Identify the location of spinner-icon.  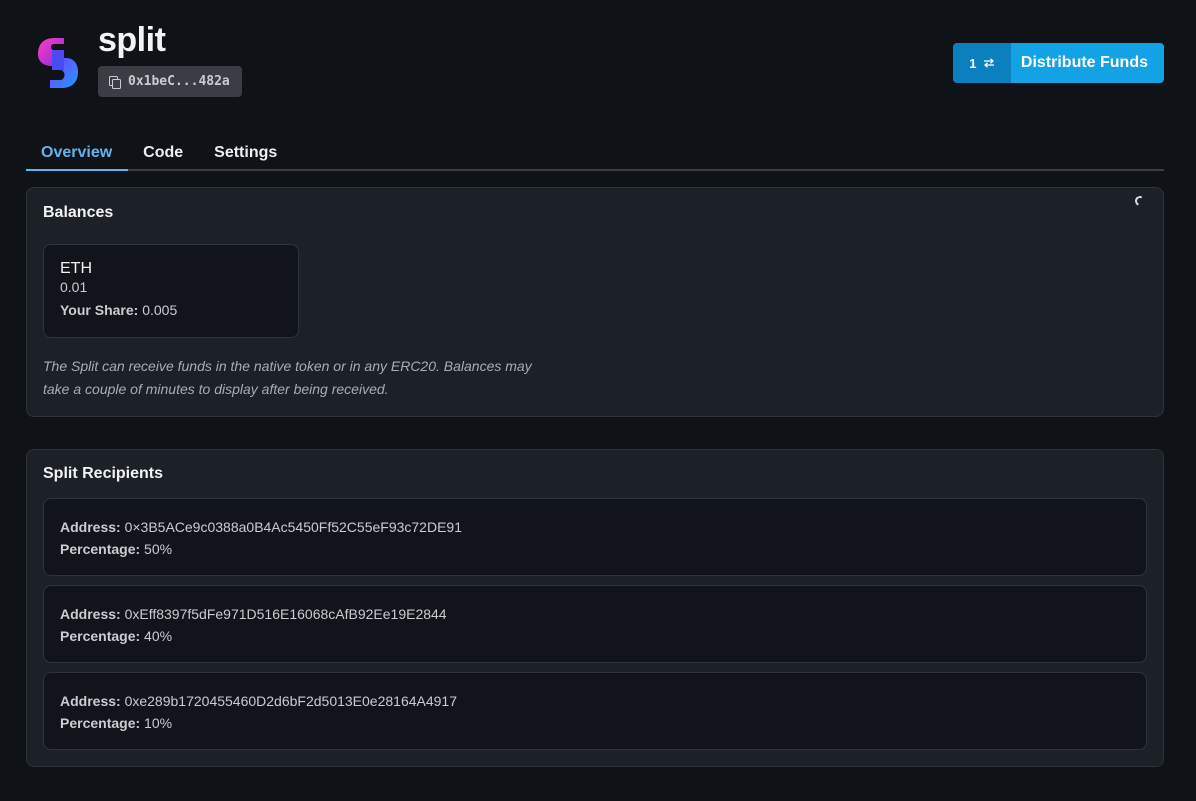
(1140, 201).